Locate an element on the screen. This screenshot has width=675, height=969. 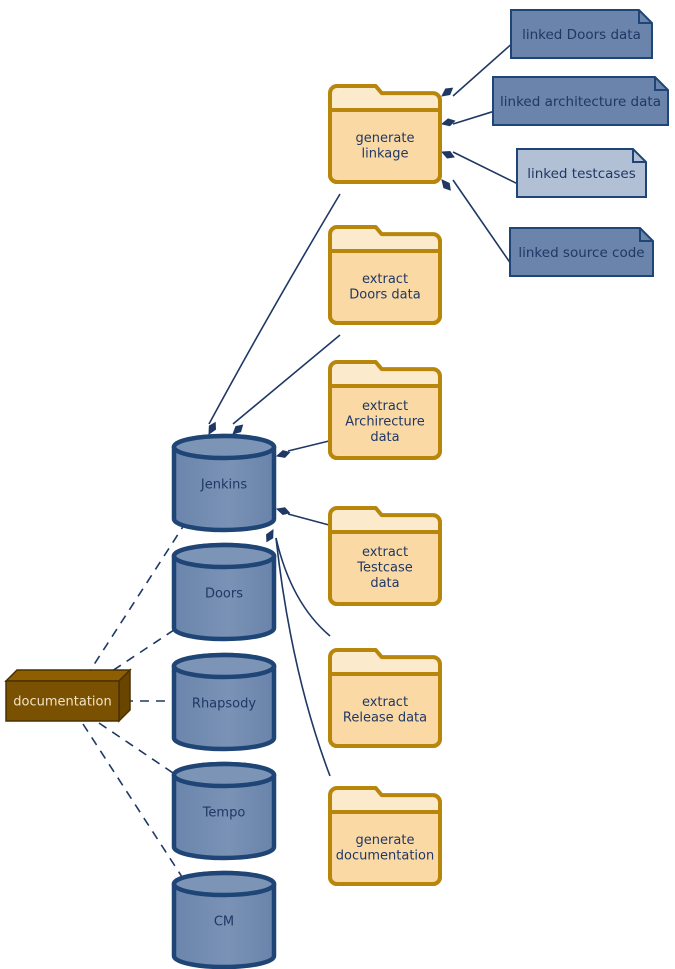
link-jenkins-to-extract-testcase is located at coordinates (309, 520).